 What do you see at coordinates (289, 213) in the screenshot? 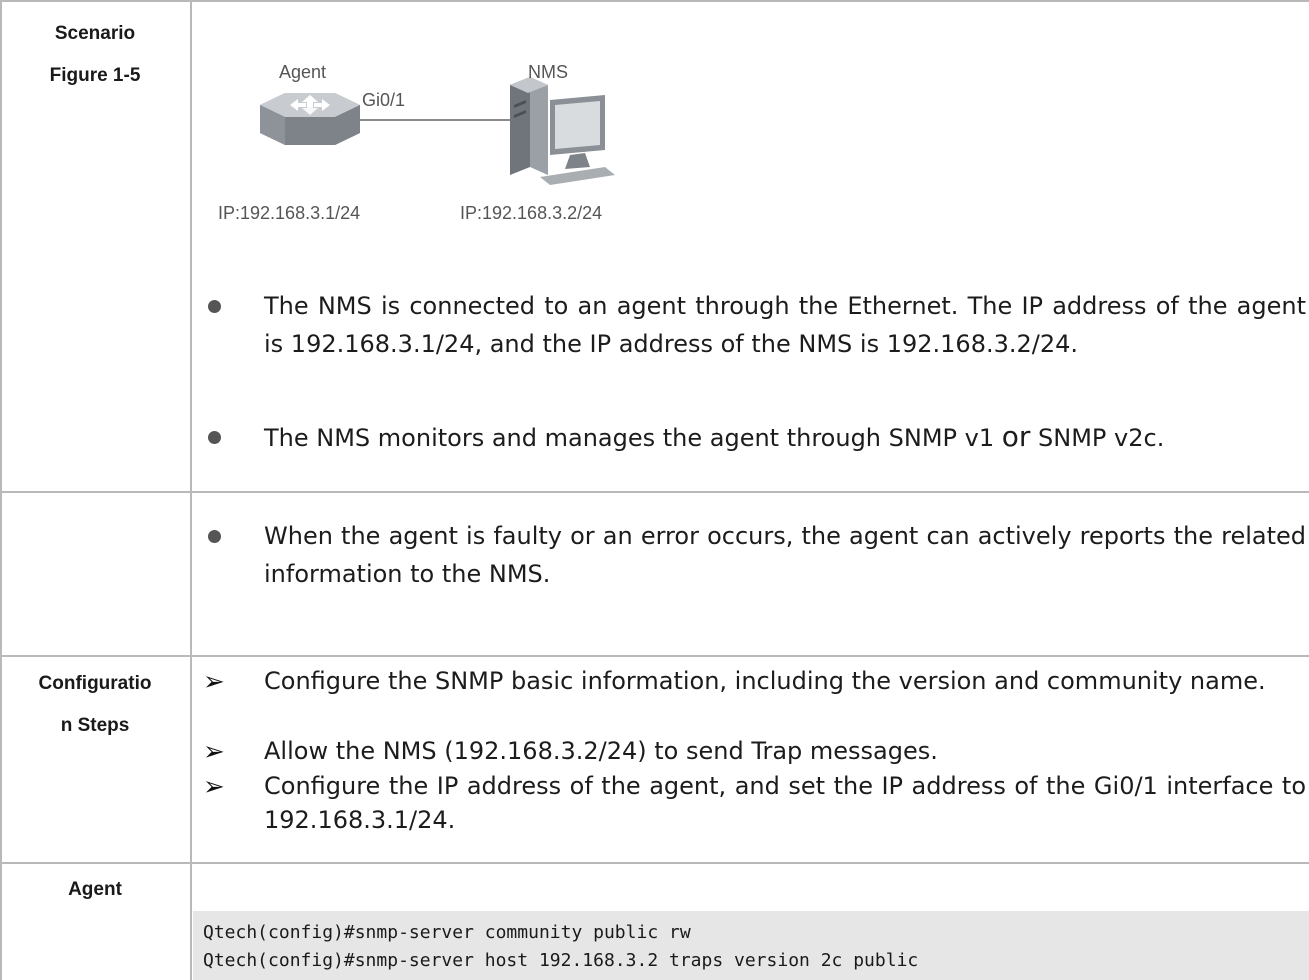
I see `figure-agent-ip: IP:192.168.3.1/24` at bounding box center [289, 213].